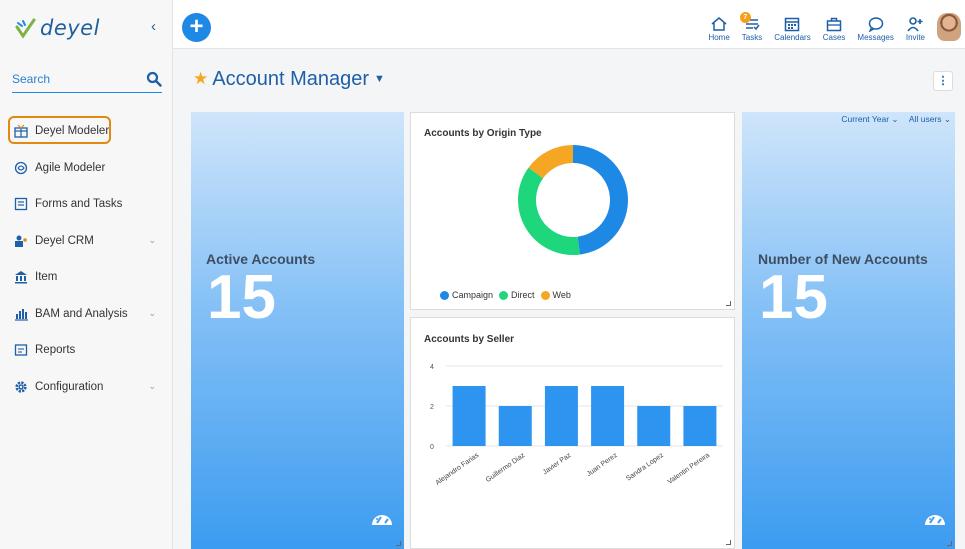  What do you see at coordinates (86, 168) in the screenshot?
I see `sidebar-item-agile-modeler: Agile Modeler` at bounding box center [86, 168].